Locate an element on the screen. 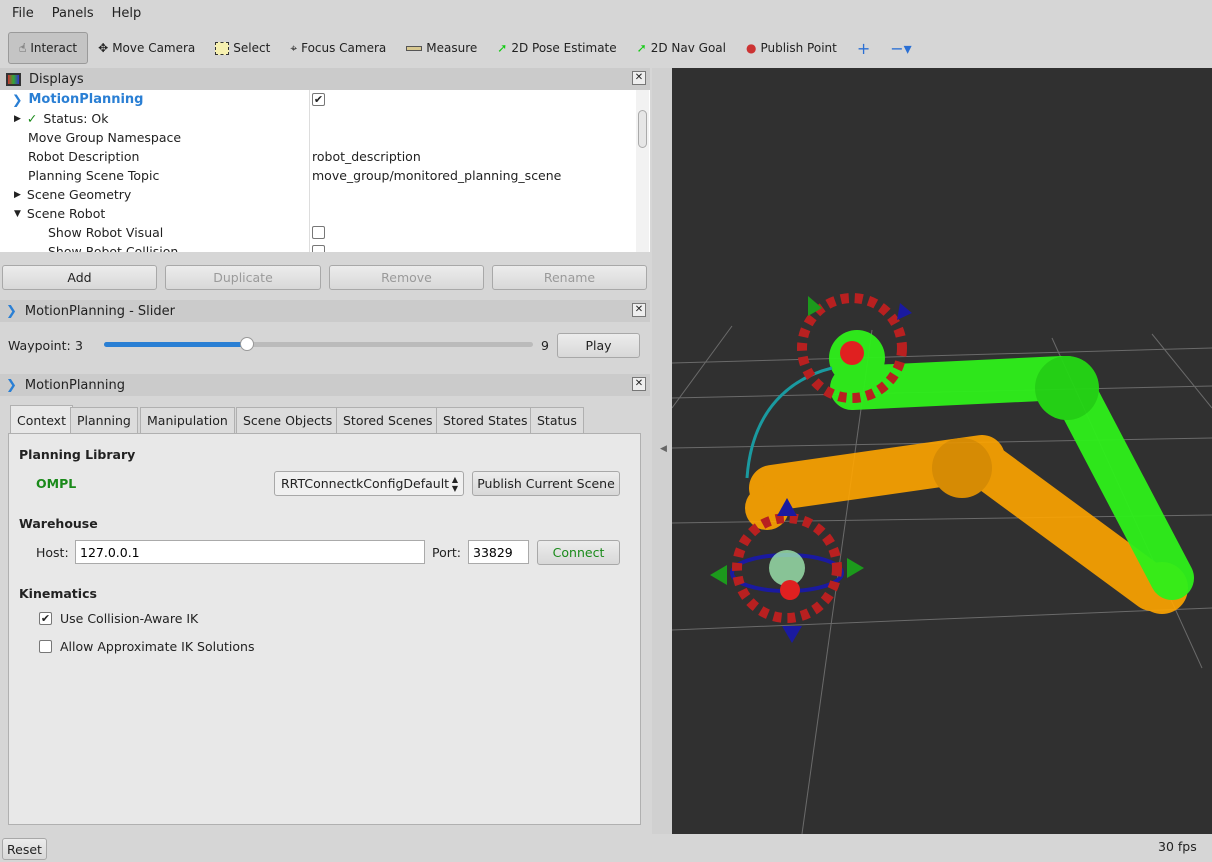 This screenshot has height=862, width=1212. tree-row-status: ▶ ✓ Status: Ok is located at coordinates (318, 118).